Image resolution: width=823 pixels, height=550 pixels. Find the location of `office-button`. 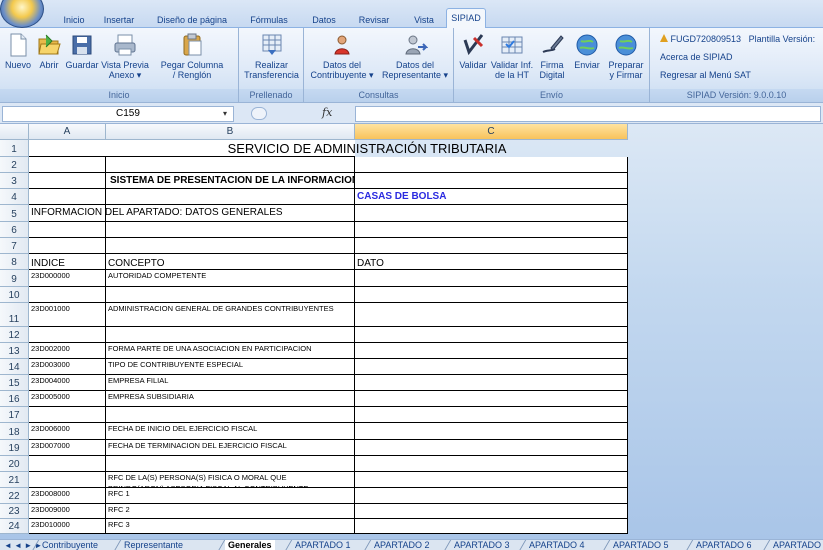

office-button is located at coordinates (22, 14).